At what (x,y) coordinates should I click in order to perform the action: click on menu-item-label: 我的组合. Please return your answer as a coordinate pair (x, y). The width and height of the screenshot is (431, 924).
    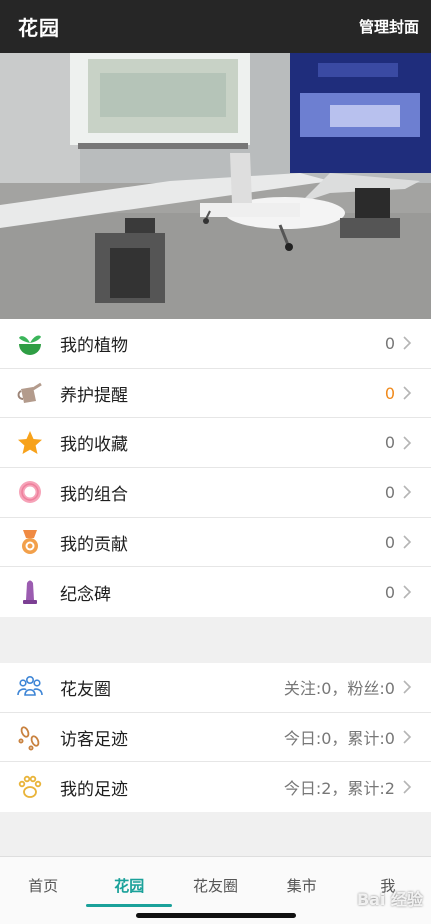
    Looking at the image, I should click on (94, 494).